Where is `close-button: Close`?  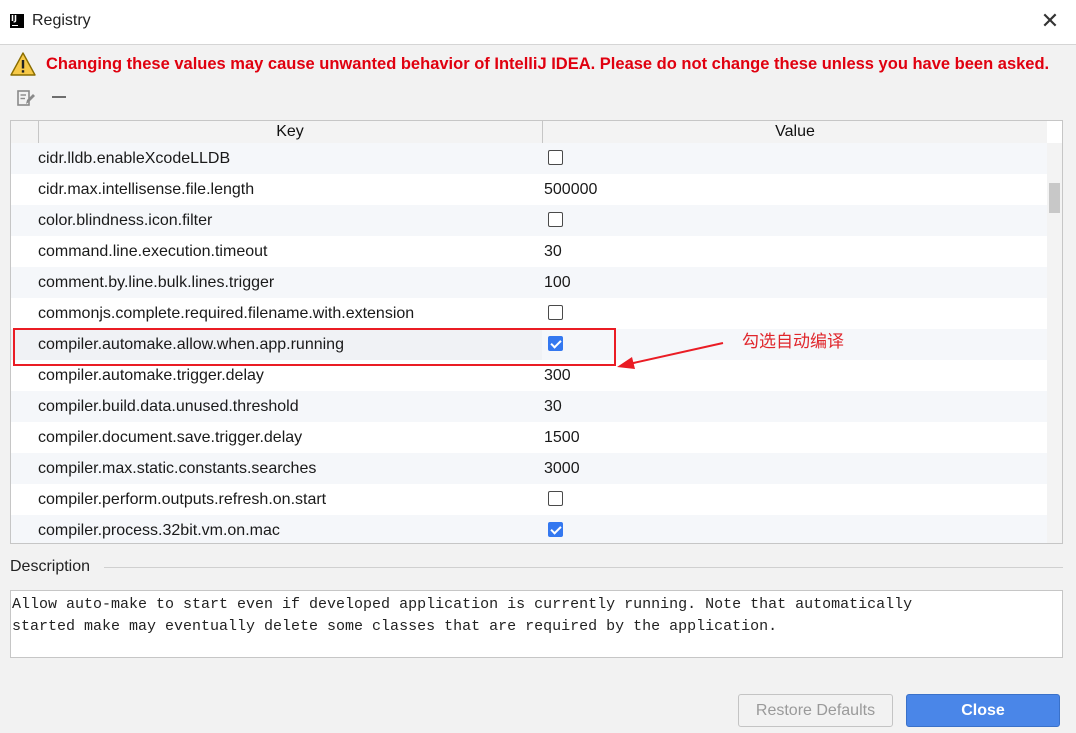 close-button: Close is located at coordinates (983, 710).